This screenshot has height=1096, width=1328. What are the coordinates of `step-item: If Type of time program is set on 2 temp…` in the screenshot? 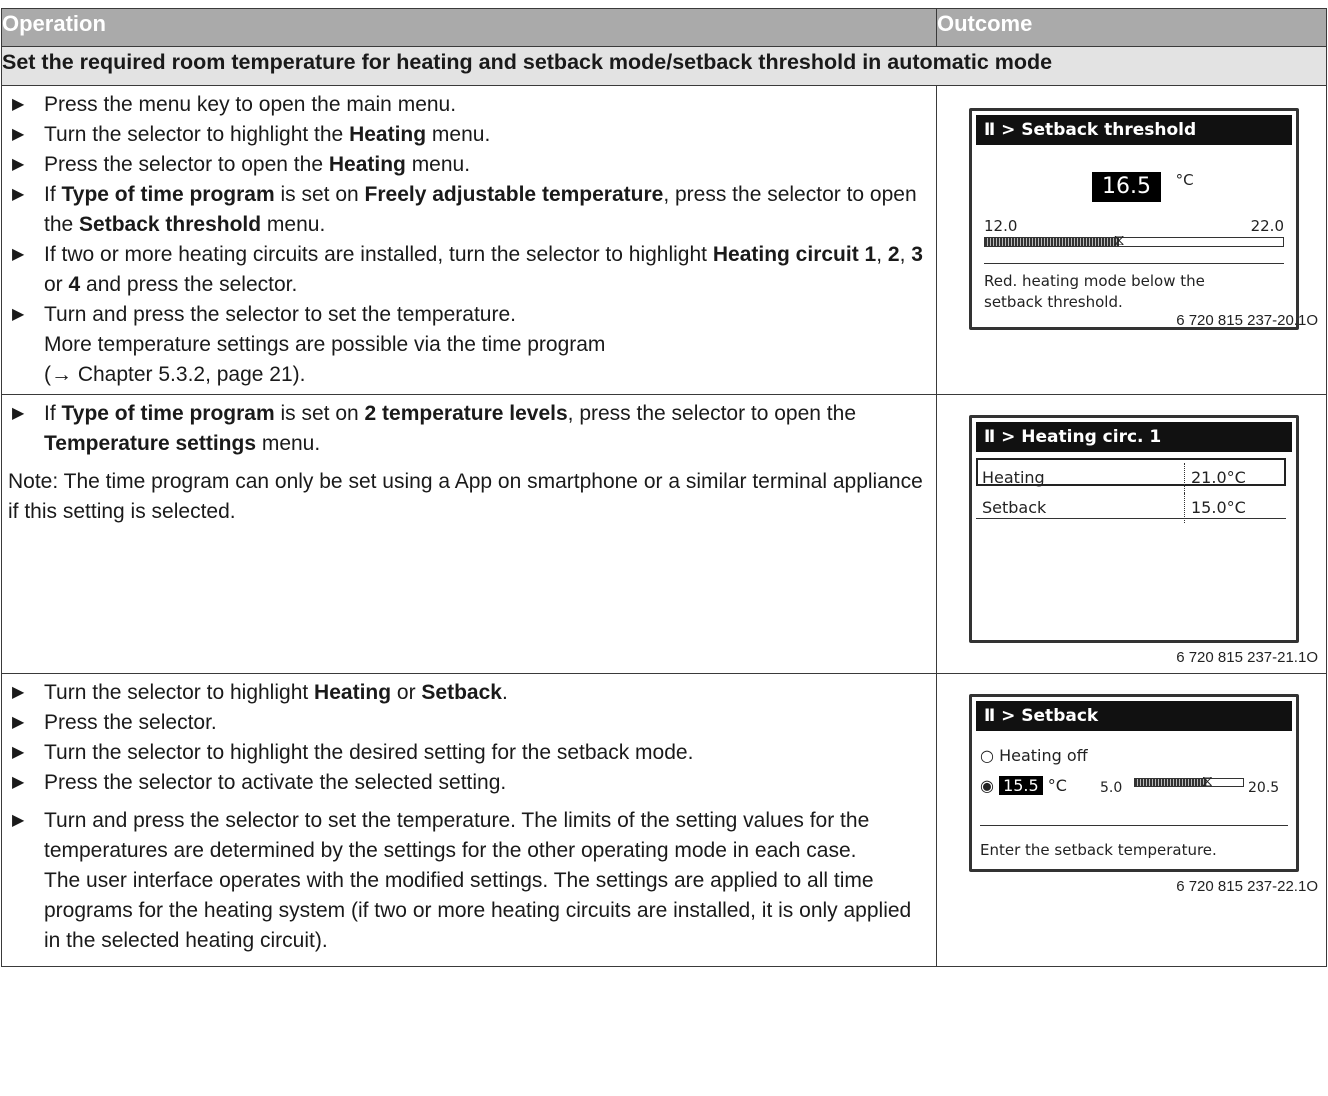 It's located at (468, 429).